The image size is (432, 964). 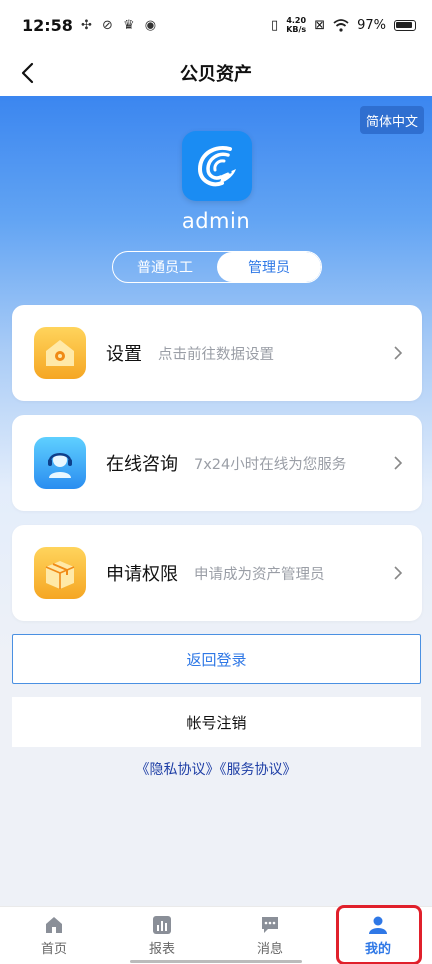 I want to click on tab-home: 首页, so click(x=54, y=935).